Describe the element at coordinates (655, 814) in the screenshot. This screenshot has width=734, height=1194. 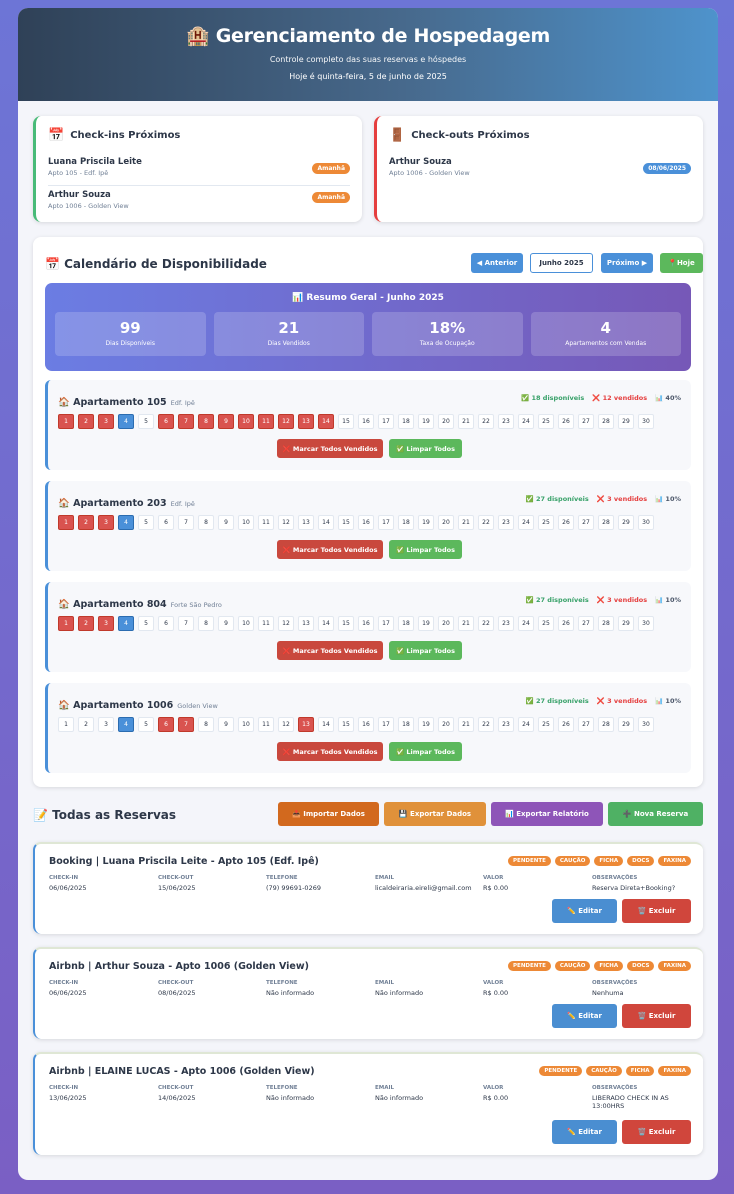
I see `new-reservation-button: ➕ Nova Reserva` at that location.